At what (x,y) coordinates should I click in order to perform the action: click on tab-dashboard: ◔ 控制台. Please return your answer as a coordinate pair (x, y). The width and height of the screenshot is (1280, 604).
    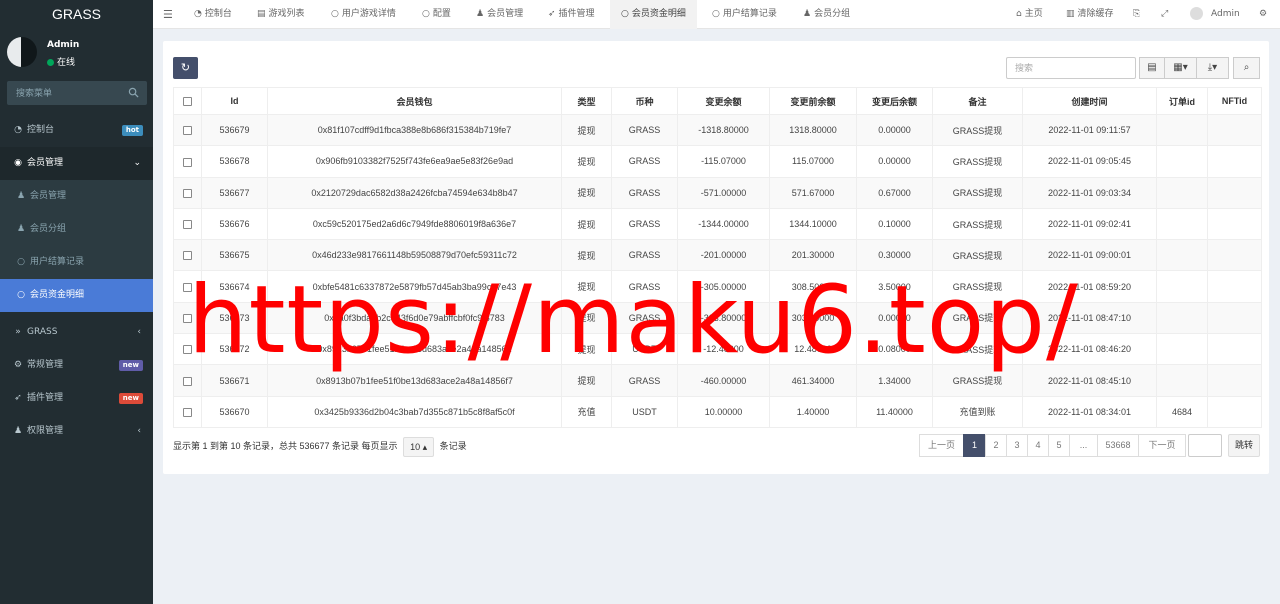
    Looking at the image, I should click on (213, 14).